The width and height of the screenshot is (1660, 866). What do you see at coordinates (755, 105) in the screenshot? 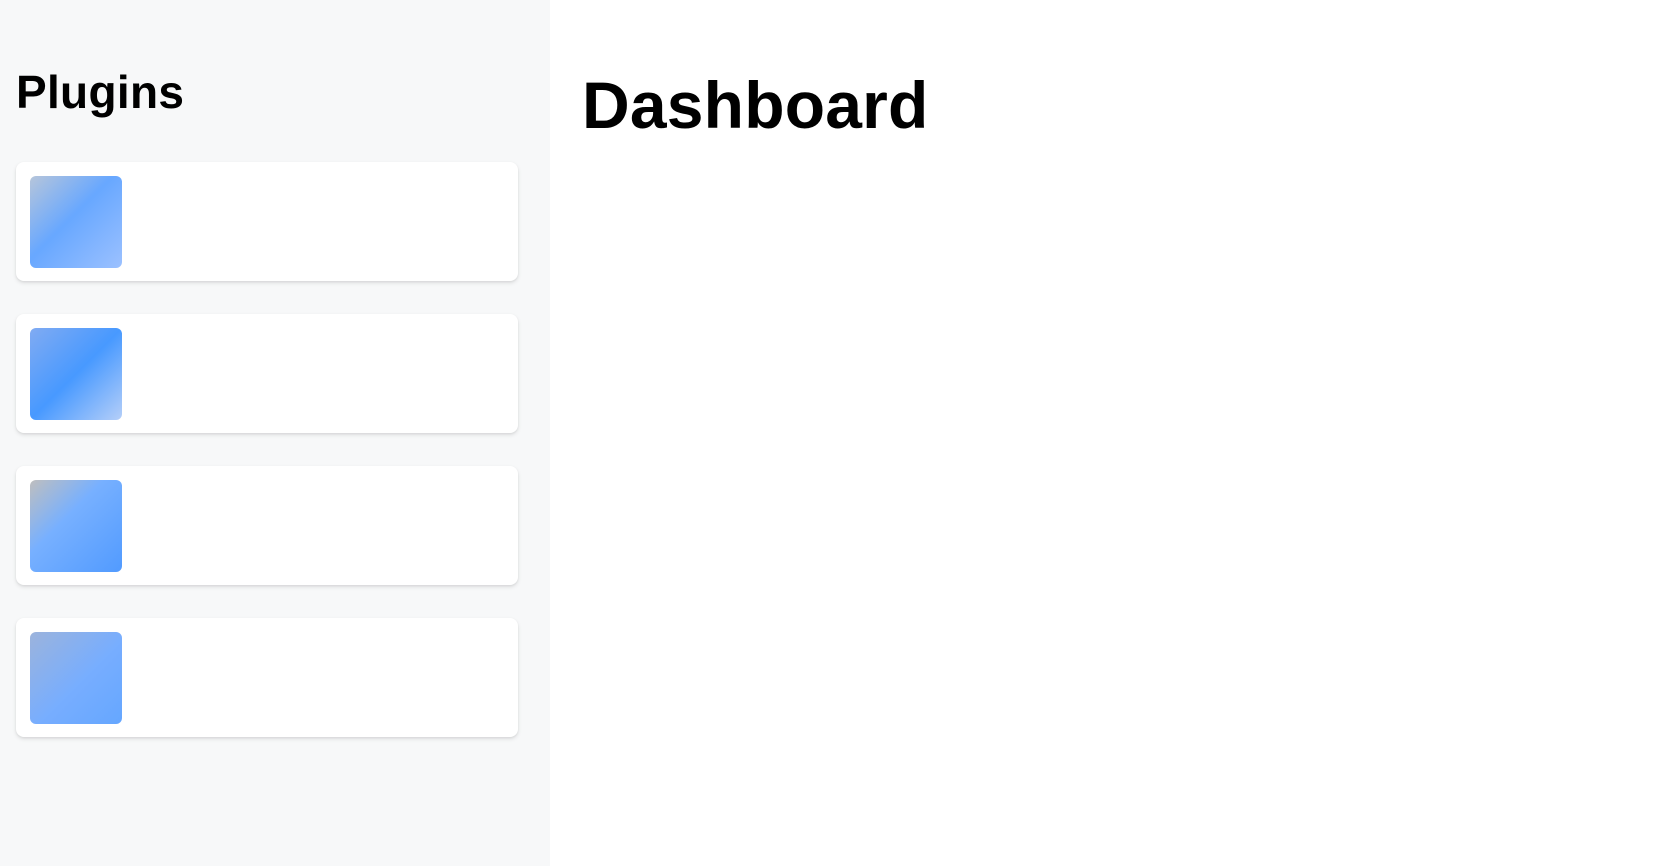
I see `page-title: Dashboard` at bounding box center [755, 105].